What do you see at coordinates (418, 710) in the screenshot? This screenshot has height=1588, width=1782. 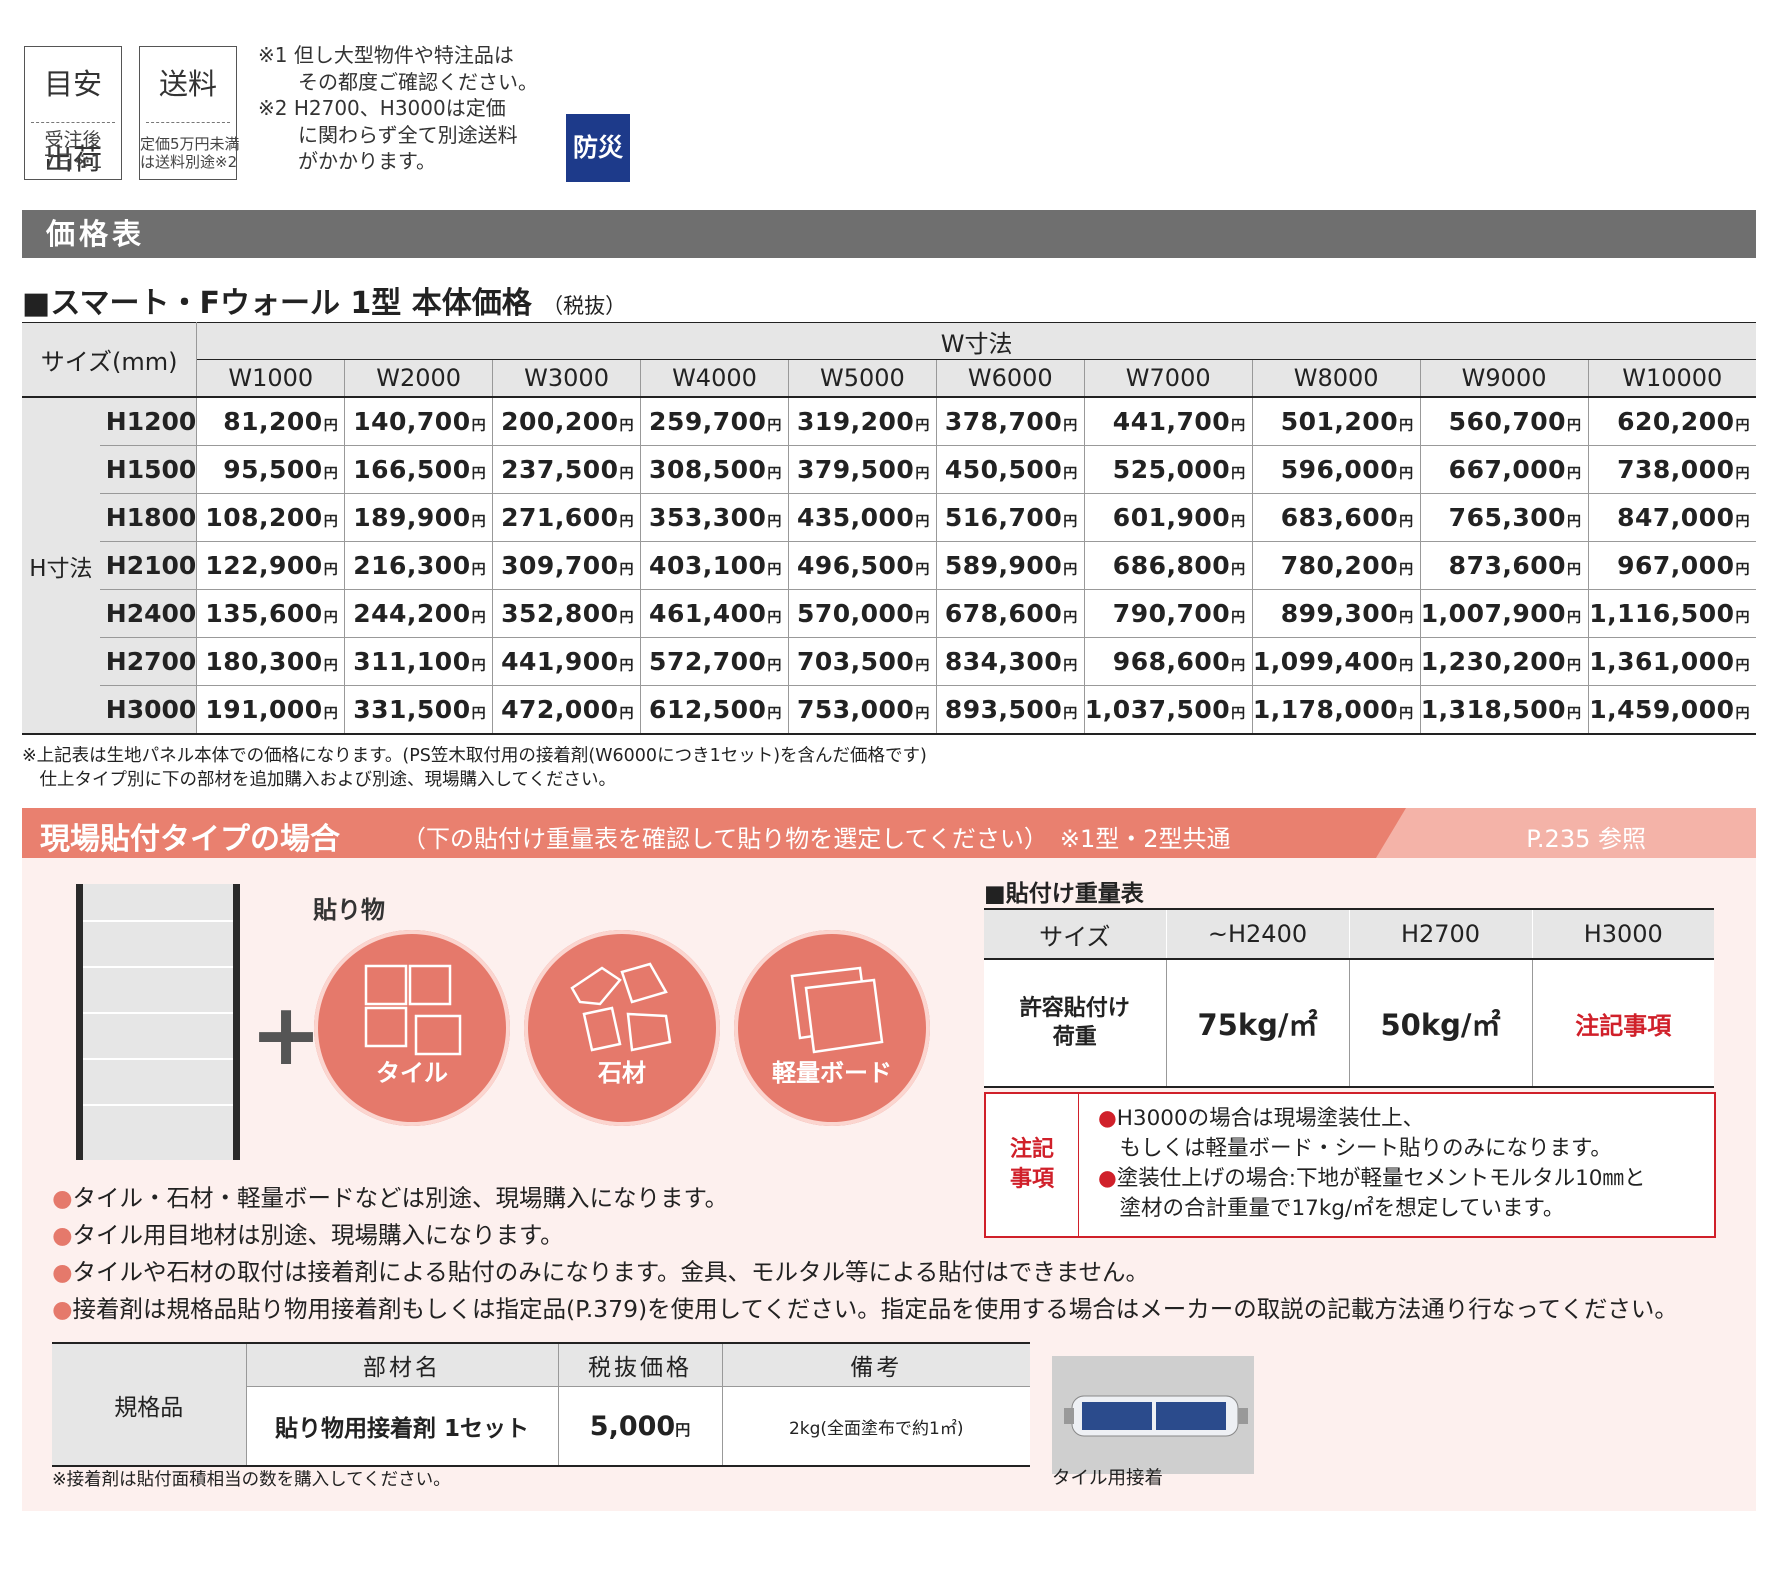 I see `price-cell: 331,500円` at bounding box center [418, 710].